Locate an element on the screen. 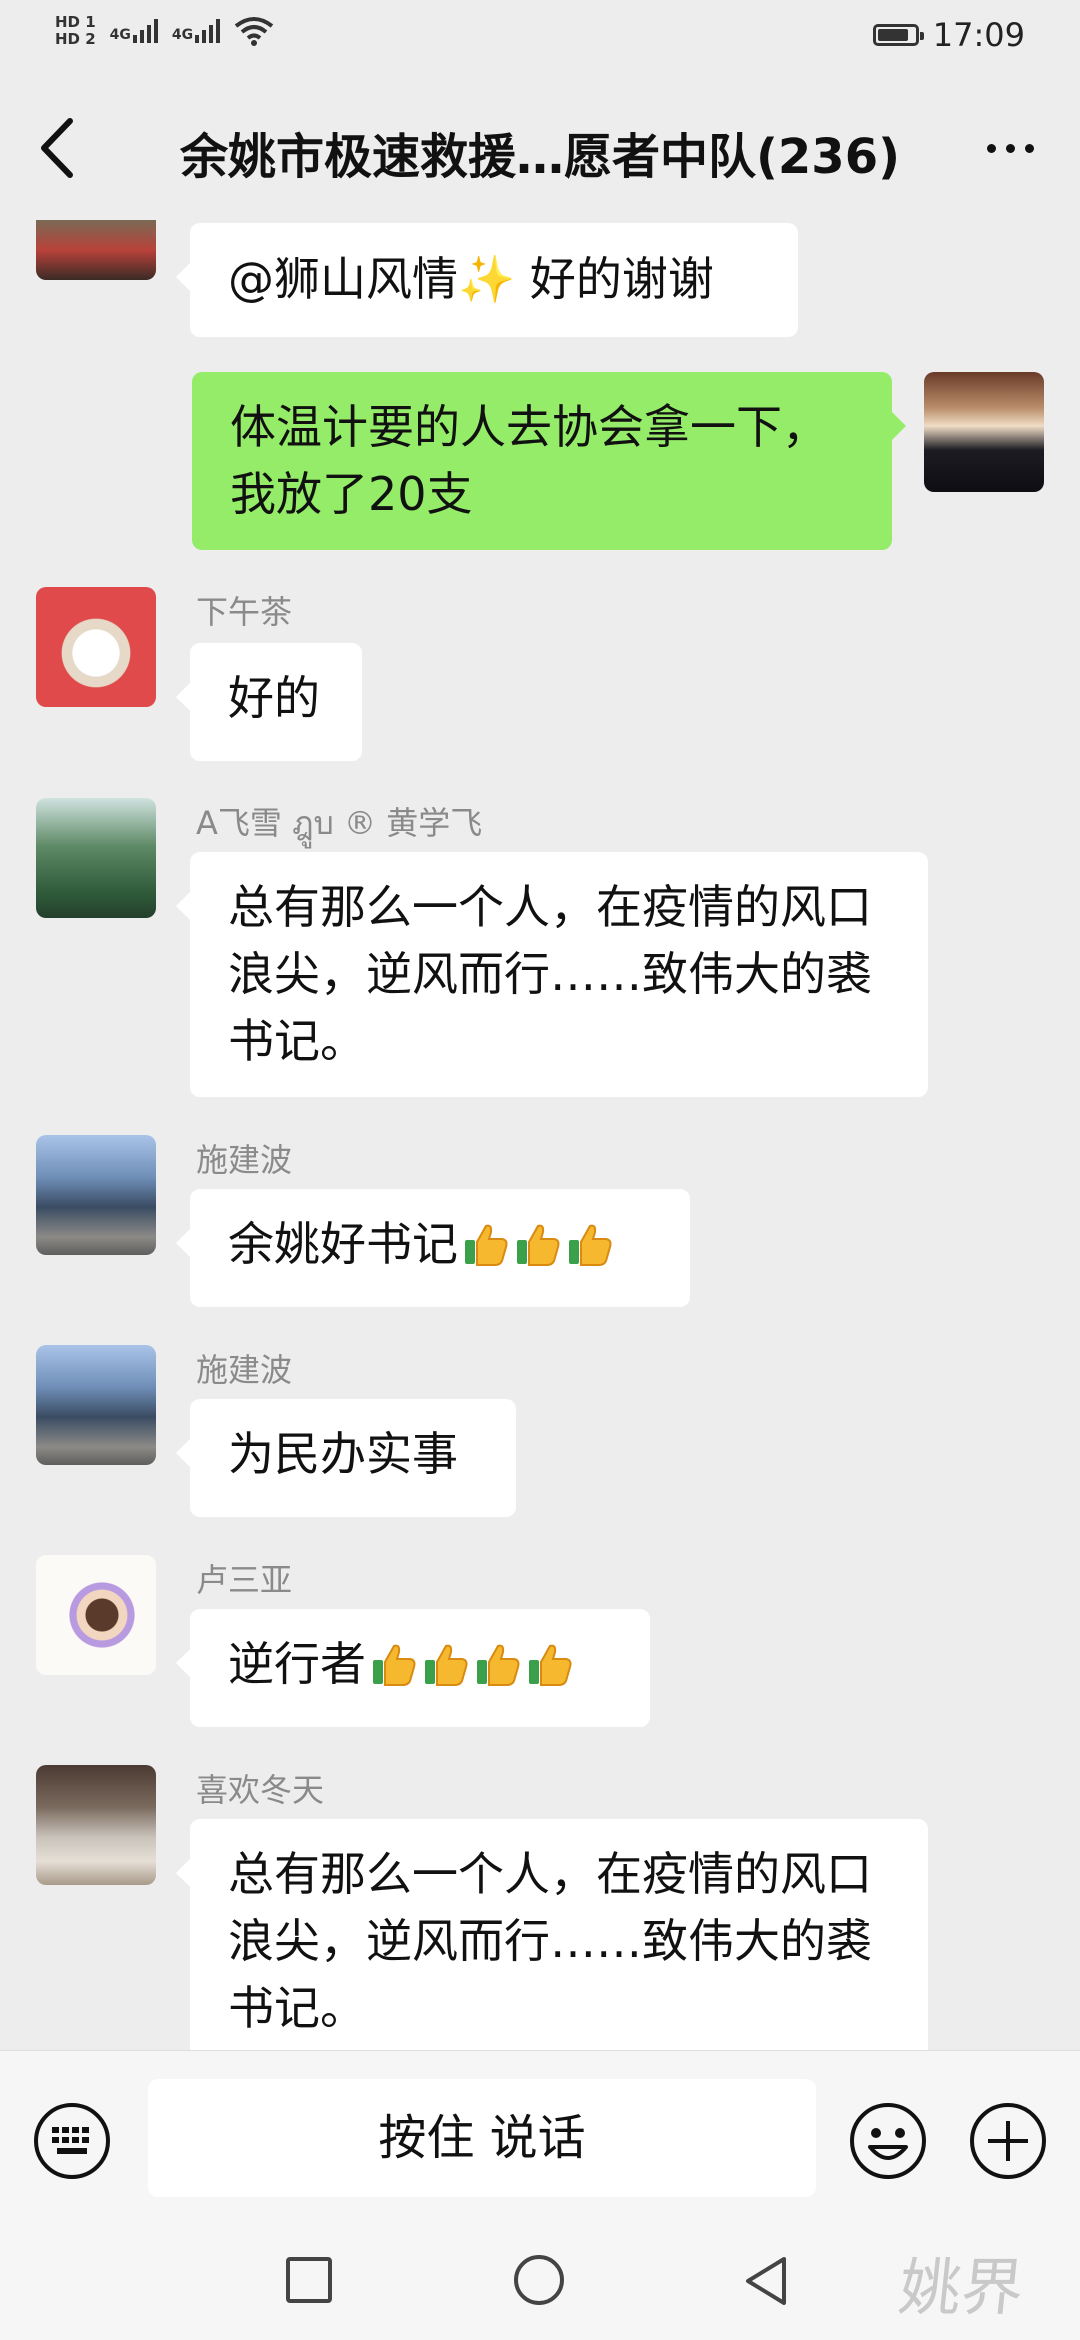 The height and width of the screenshot is (2340, 1080). back-arrow-icon is located at coordinates (60, 148).